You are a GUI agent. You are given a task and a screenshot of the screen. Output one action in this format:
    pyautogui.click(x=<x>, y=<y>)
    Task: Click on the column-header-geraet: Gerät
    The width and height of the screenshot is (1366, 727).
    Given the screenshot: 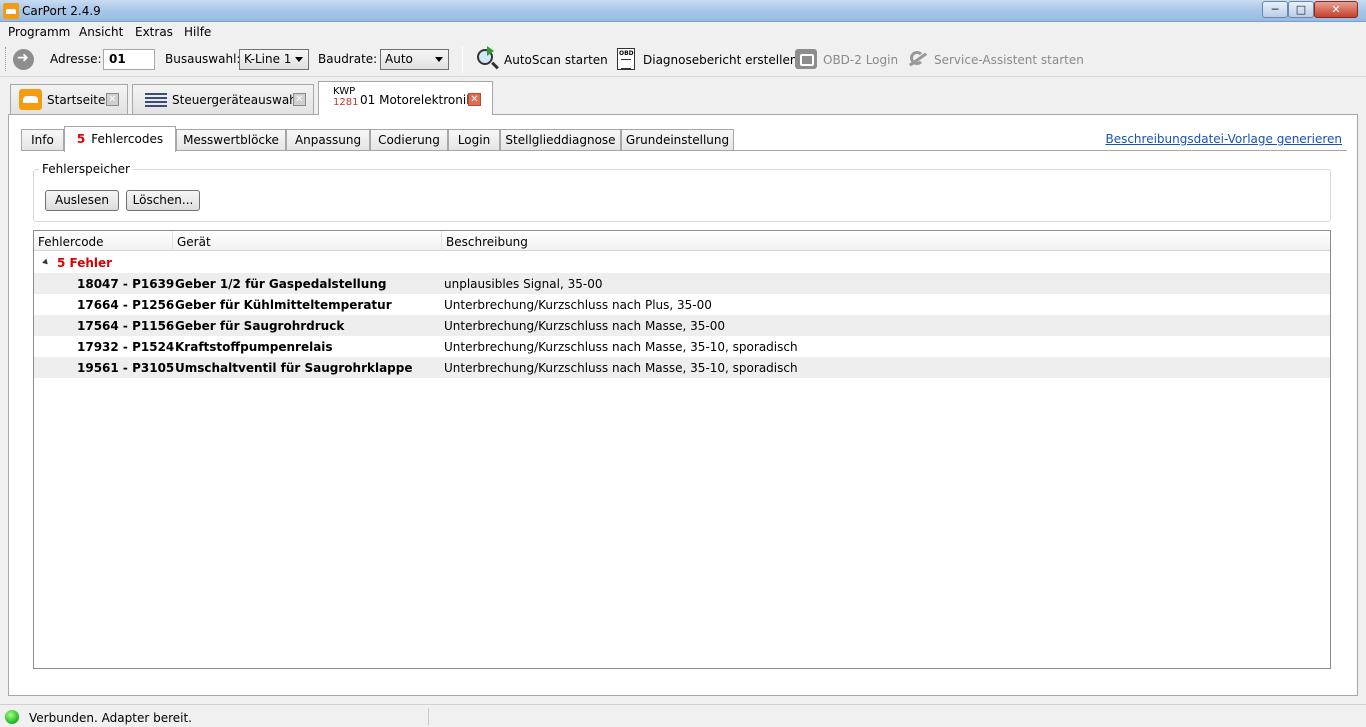 What is the action you would take?
    pyautogui.click(x=307, y=241)
    